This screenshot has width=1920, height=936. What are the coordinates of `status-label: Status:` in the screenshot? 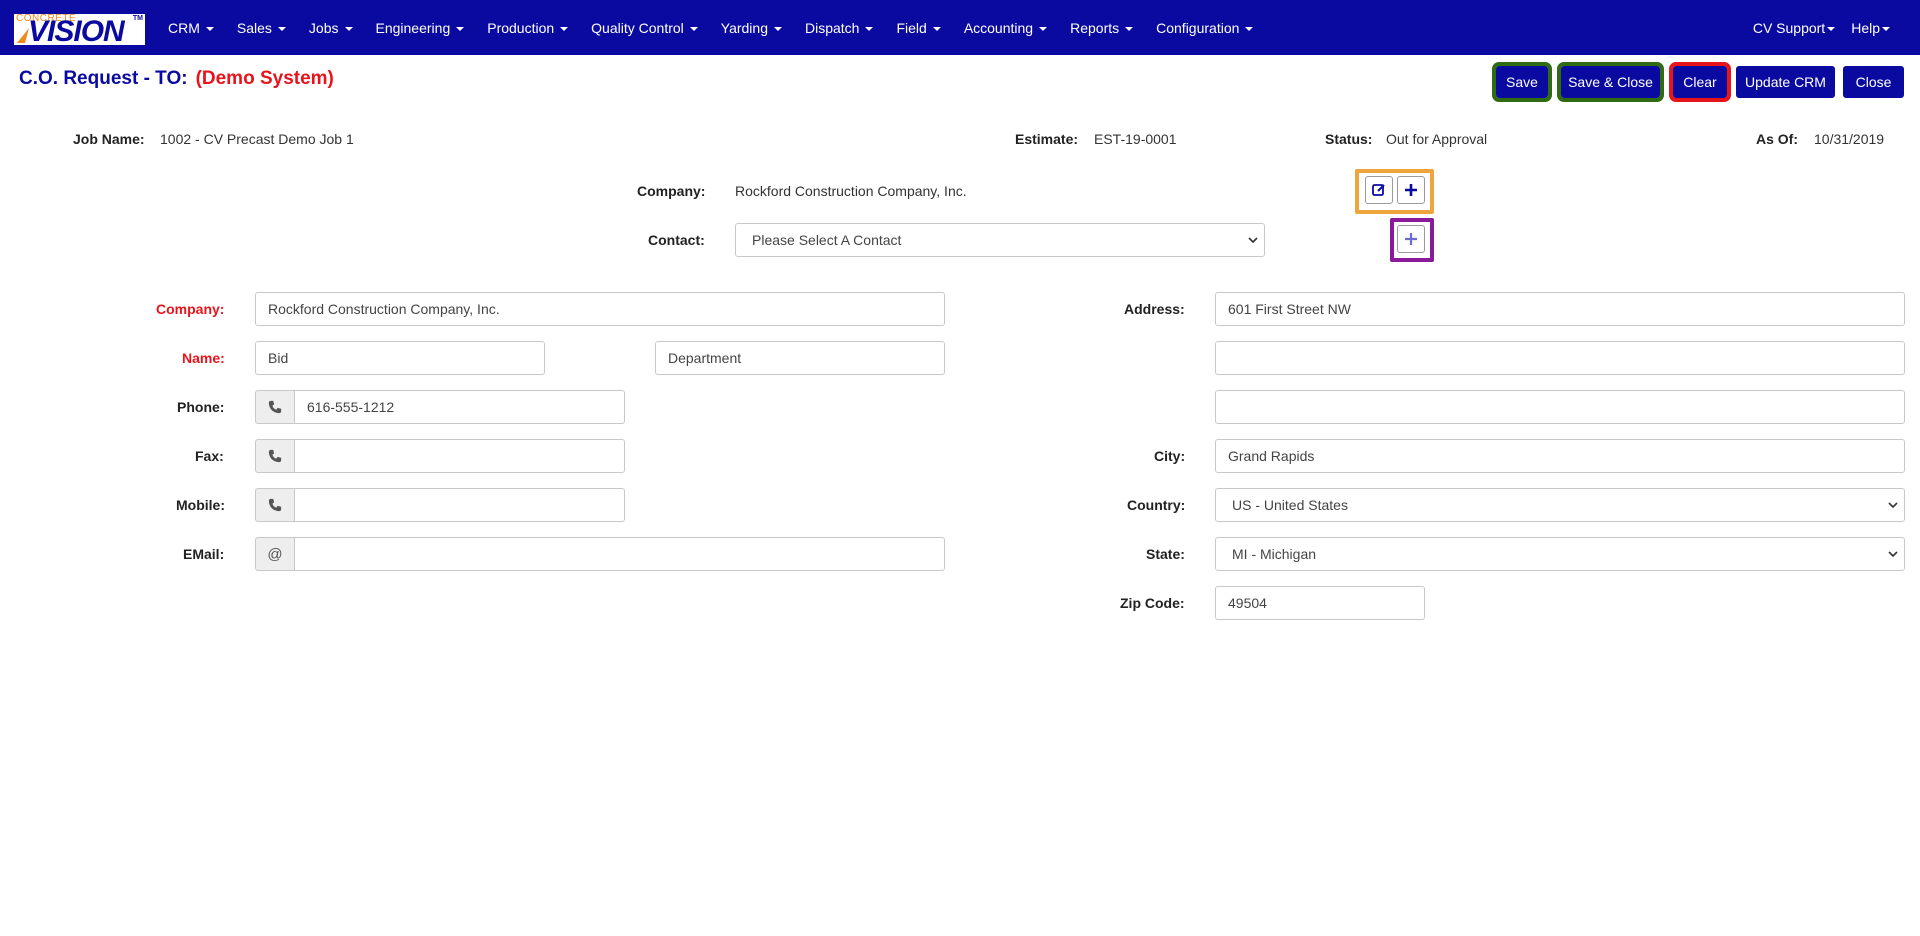 It's located at (1349, 139).